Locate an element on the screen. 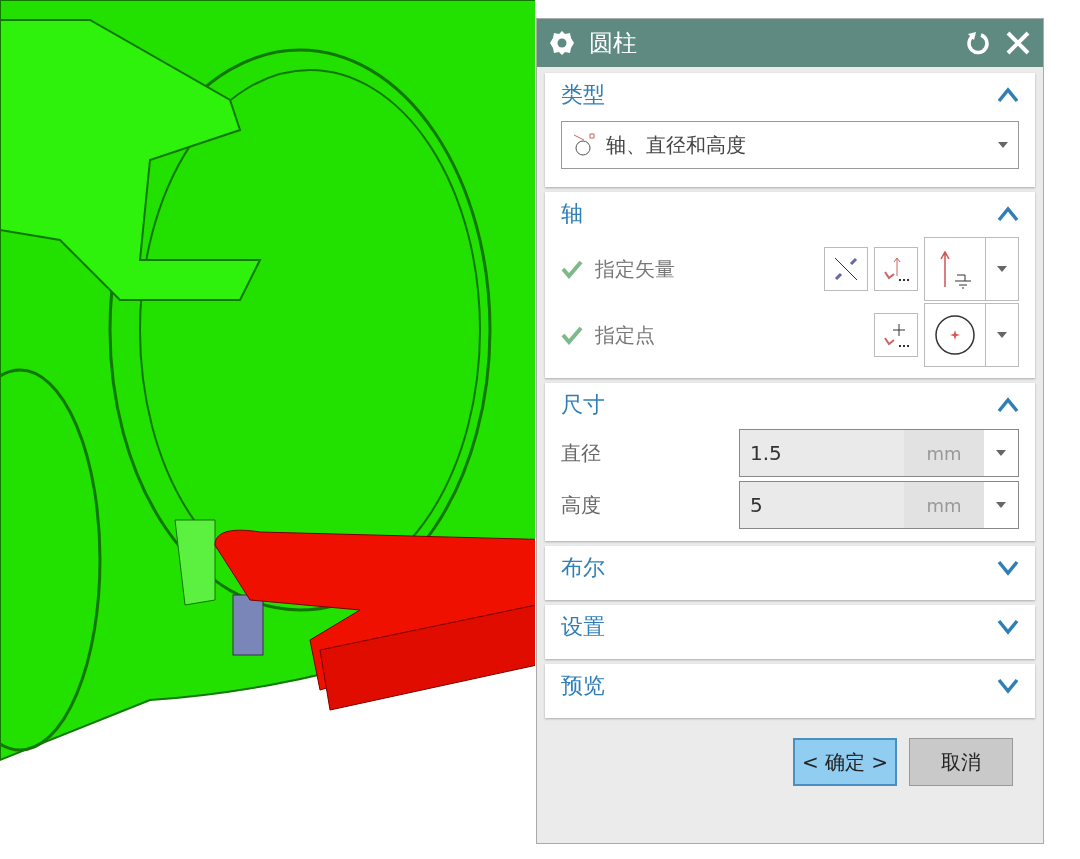 The height and width of the screenshot is (859, 1080). field-label: 高度 is located at coordinates (581, 505).